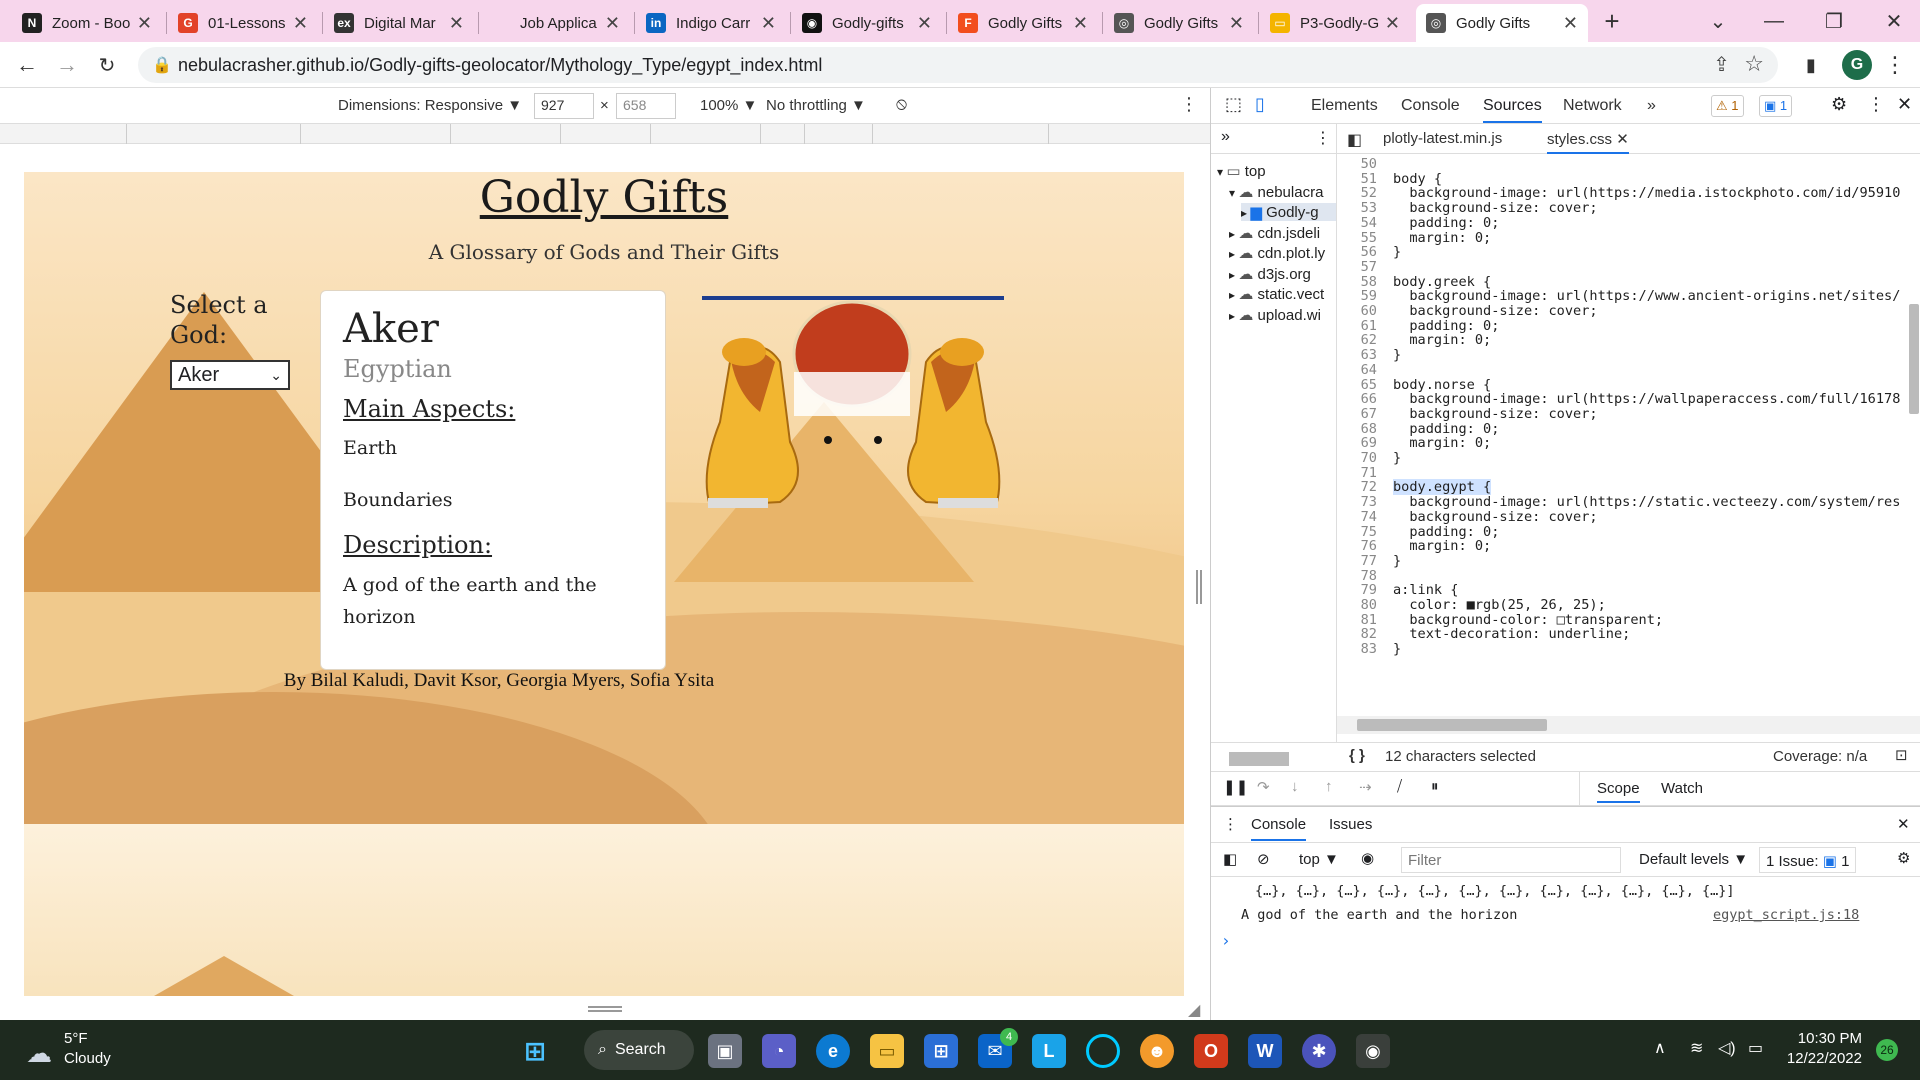 This screenshot has width=1920, height=1080. I want to click on navigator-scroll-thumb, so click(1259, 759).